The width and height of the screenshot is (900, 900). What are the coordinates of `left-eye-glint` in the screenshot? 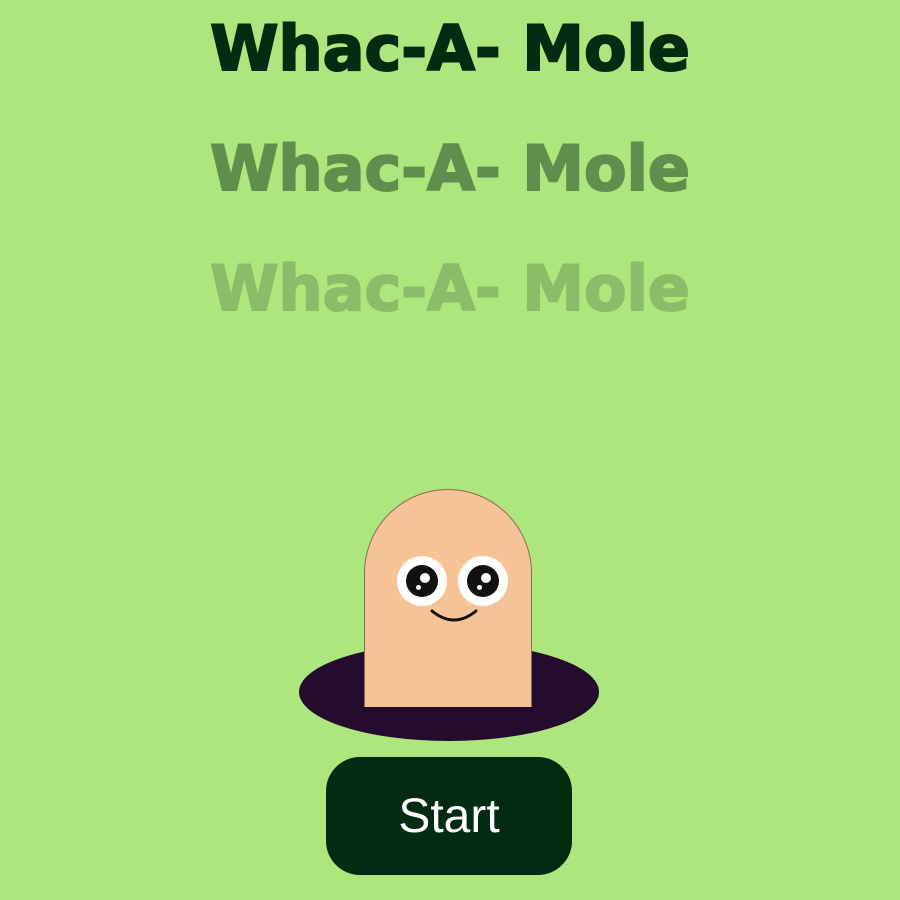 It's located at (425, 578).